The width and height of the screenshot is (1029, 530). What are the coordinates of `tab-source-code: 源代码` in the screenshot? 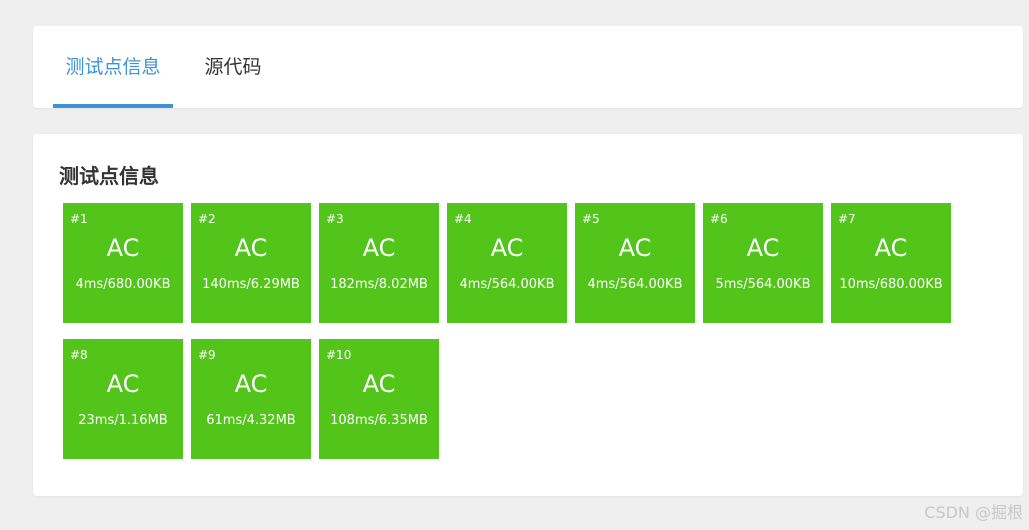 It's located at (233, 67).